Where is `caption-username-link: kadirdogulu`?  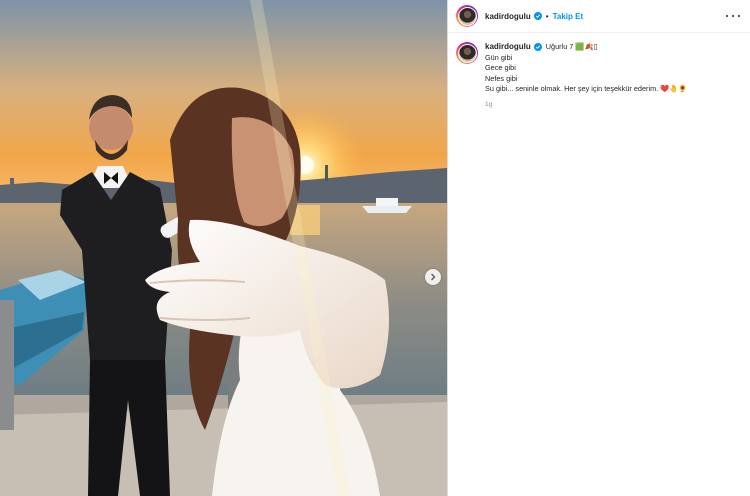
caption-username-link: kadirdogulu is located at coordinates (508, 47).